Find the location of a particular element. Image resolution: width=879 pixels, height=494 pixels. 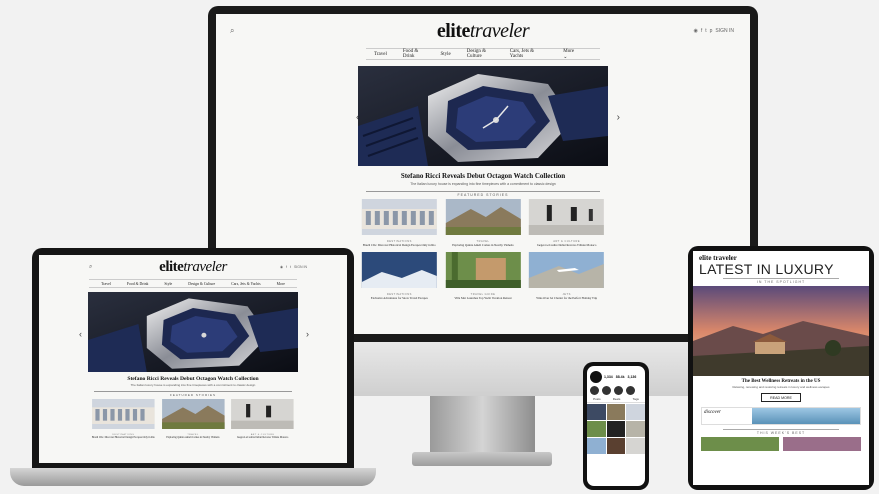

nav-more: More is located at coordinates (281, 284).